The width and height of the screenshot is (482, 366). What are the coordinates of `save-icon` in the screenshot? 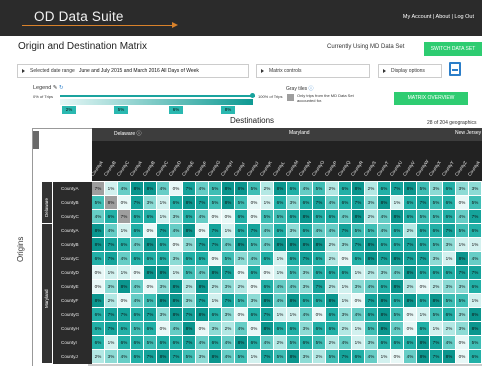 It's located at (455, 69).